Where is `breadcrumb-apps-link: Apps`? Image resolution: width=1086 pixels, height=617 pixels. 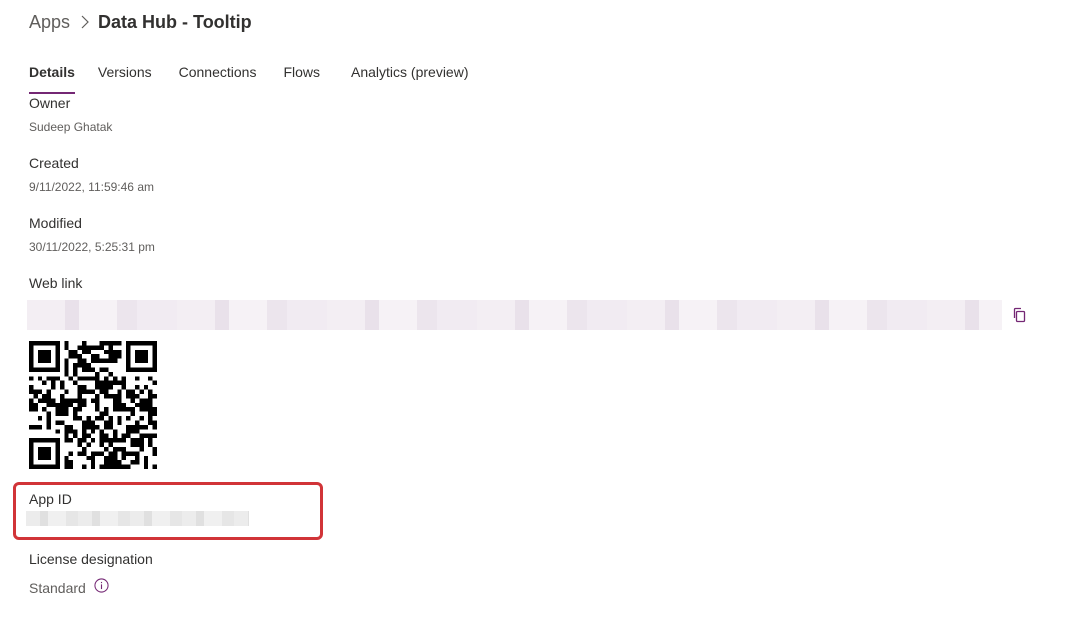
breadcrumb-apps-link: Apps is located at coordinates (49, 22).